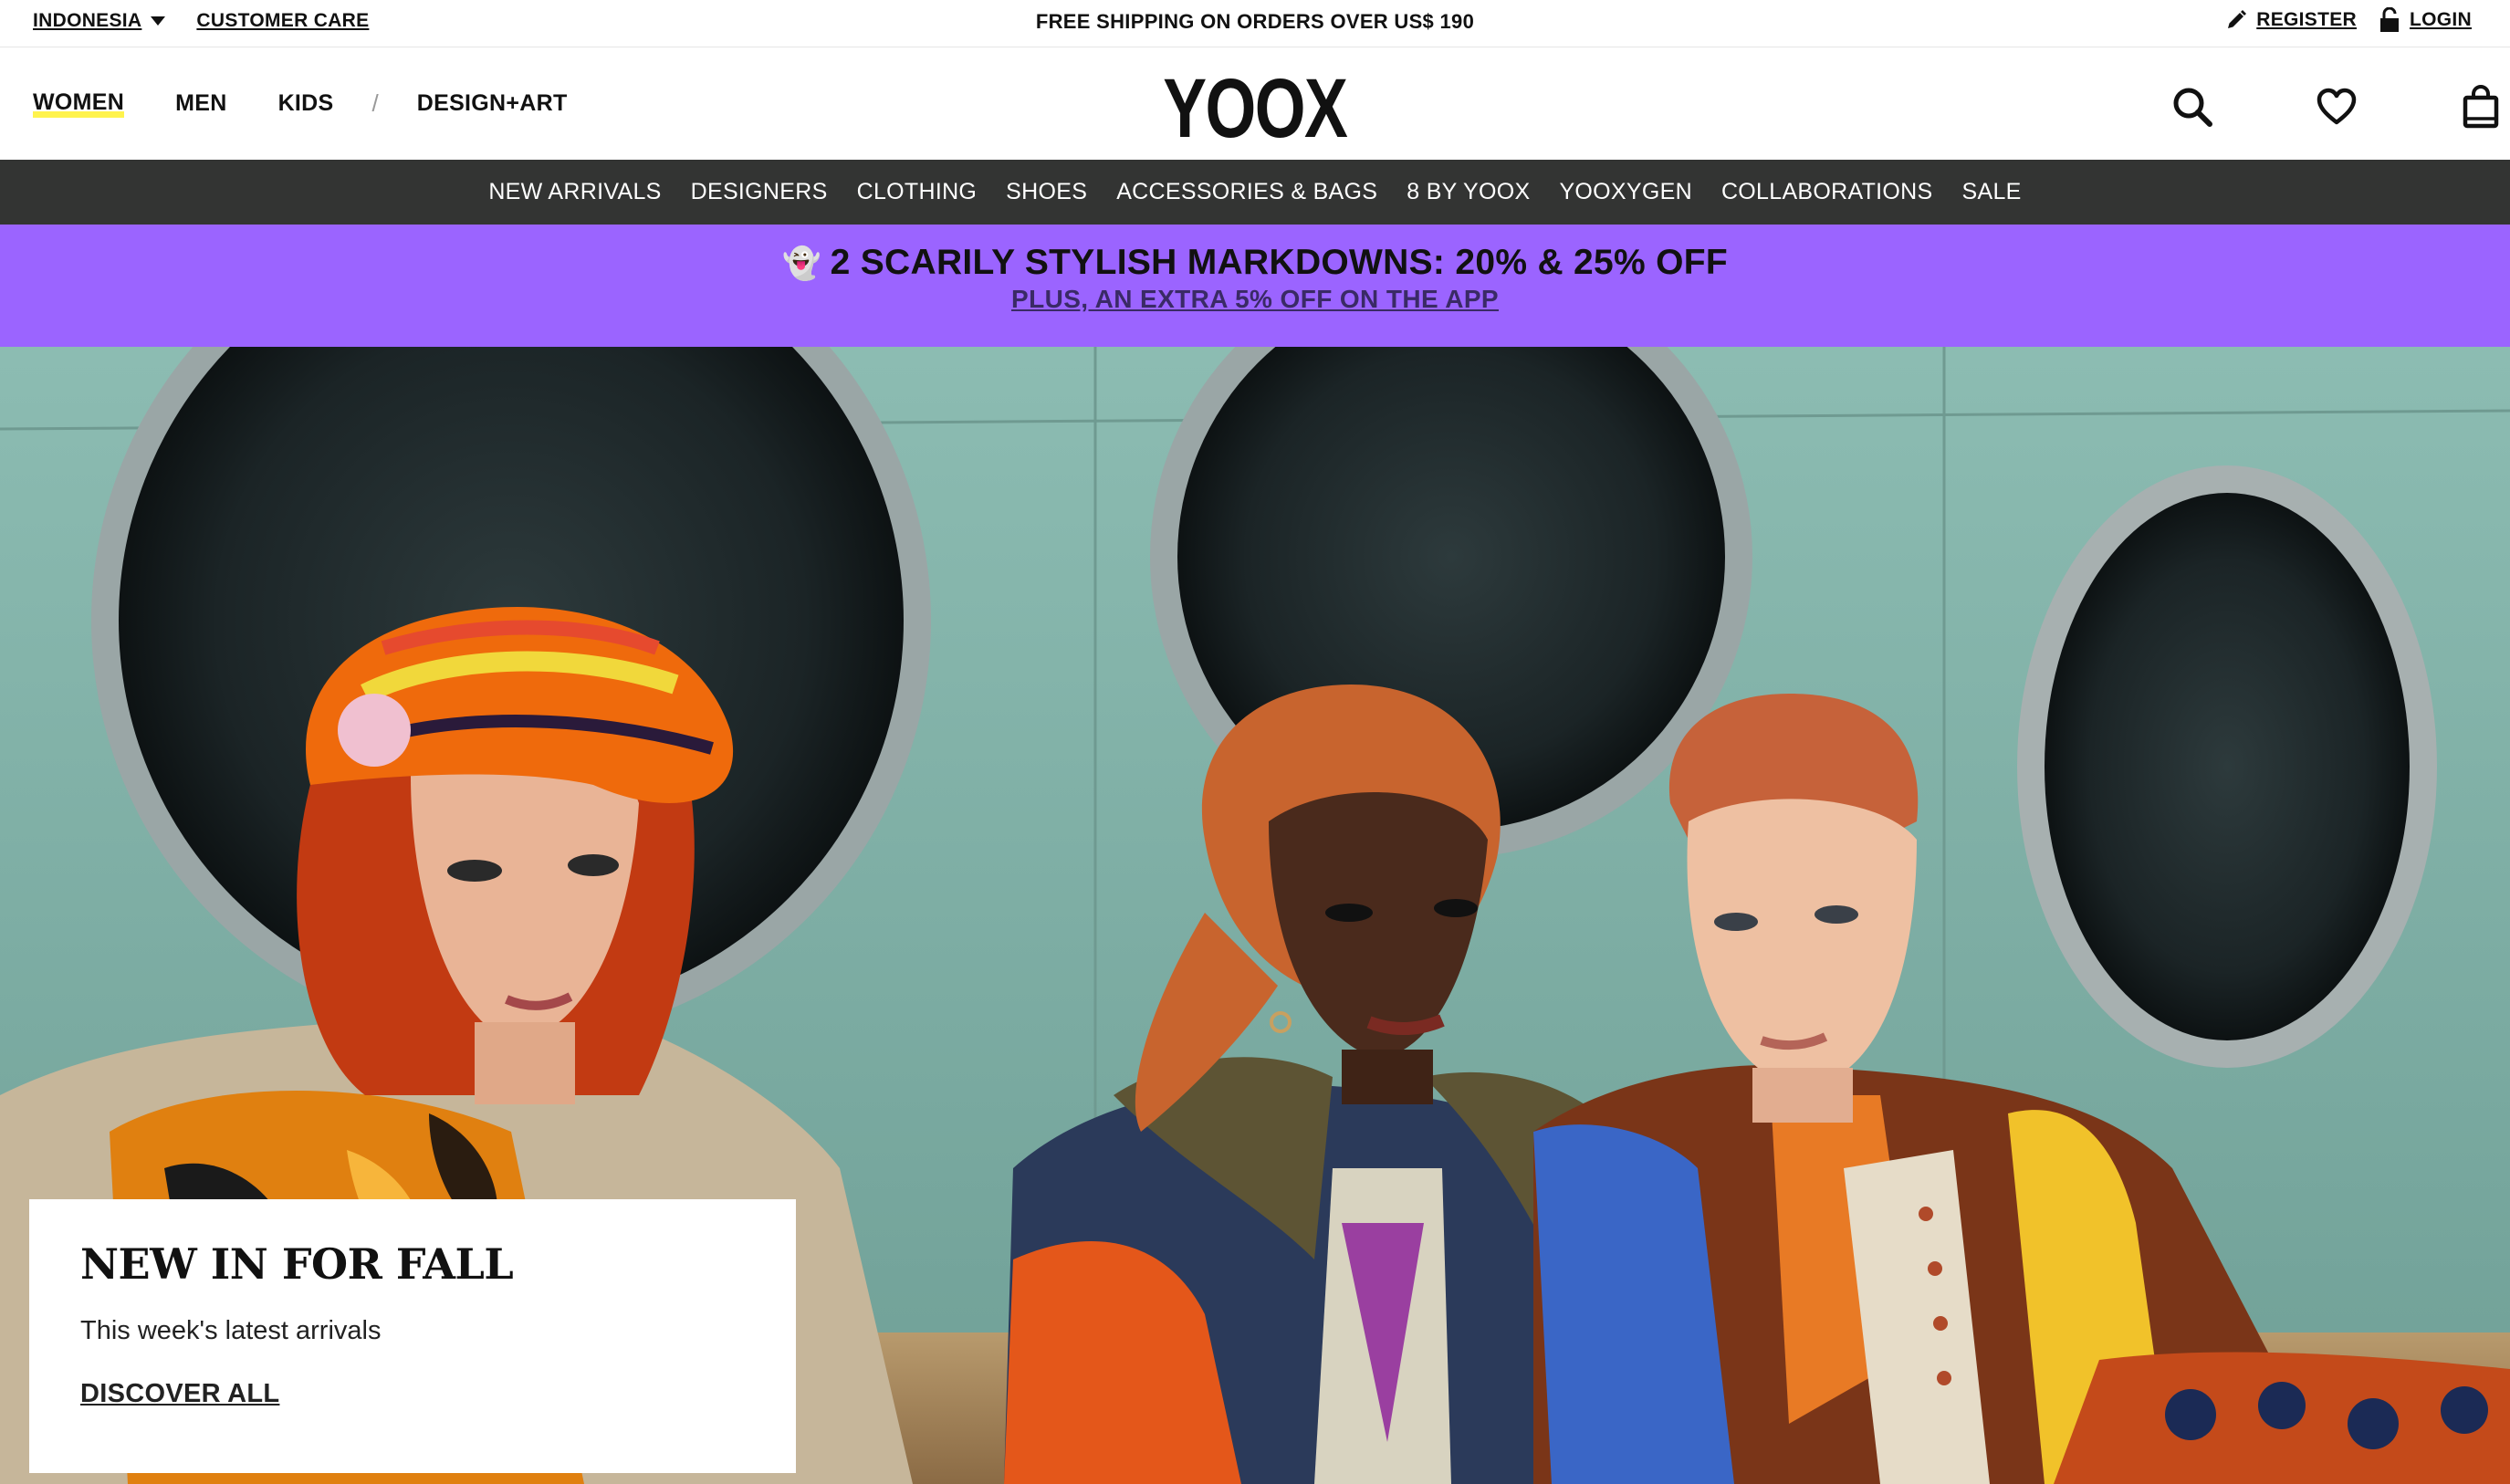 The width and height of the screenshot is (2510, 1484). What do you see at coordinates (2441, 19) in the screenshot?
I see `login-label: LOGIN` at bounding box center [2441, 19].